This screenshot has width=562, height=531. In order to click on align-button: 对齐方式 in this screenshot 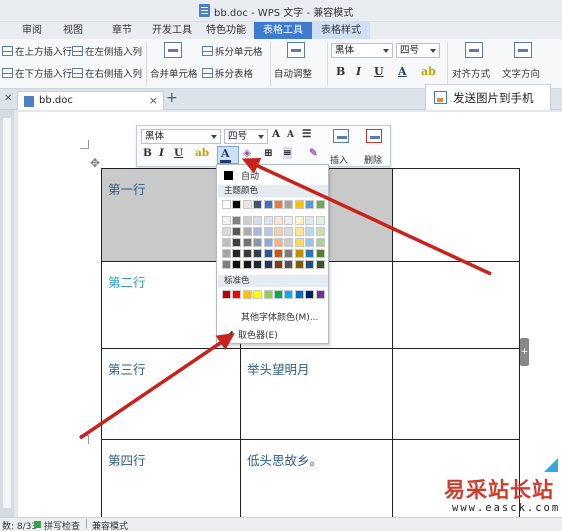, I will do `click(471, 73)`.